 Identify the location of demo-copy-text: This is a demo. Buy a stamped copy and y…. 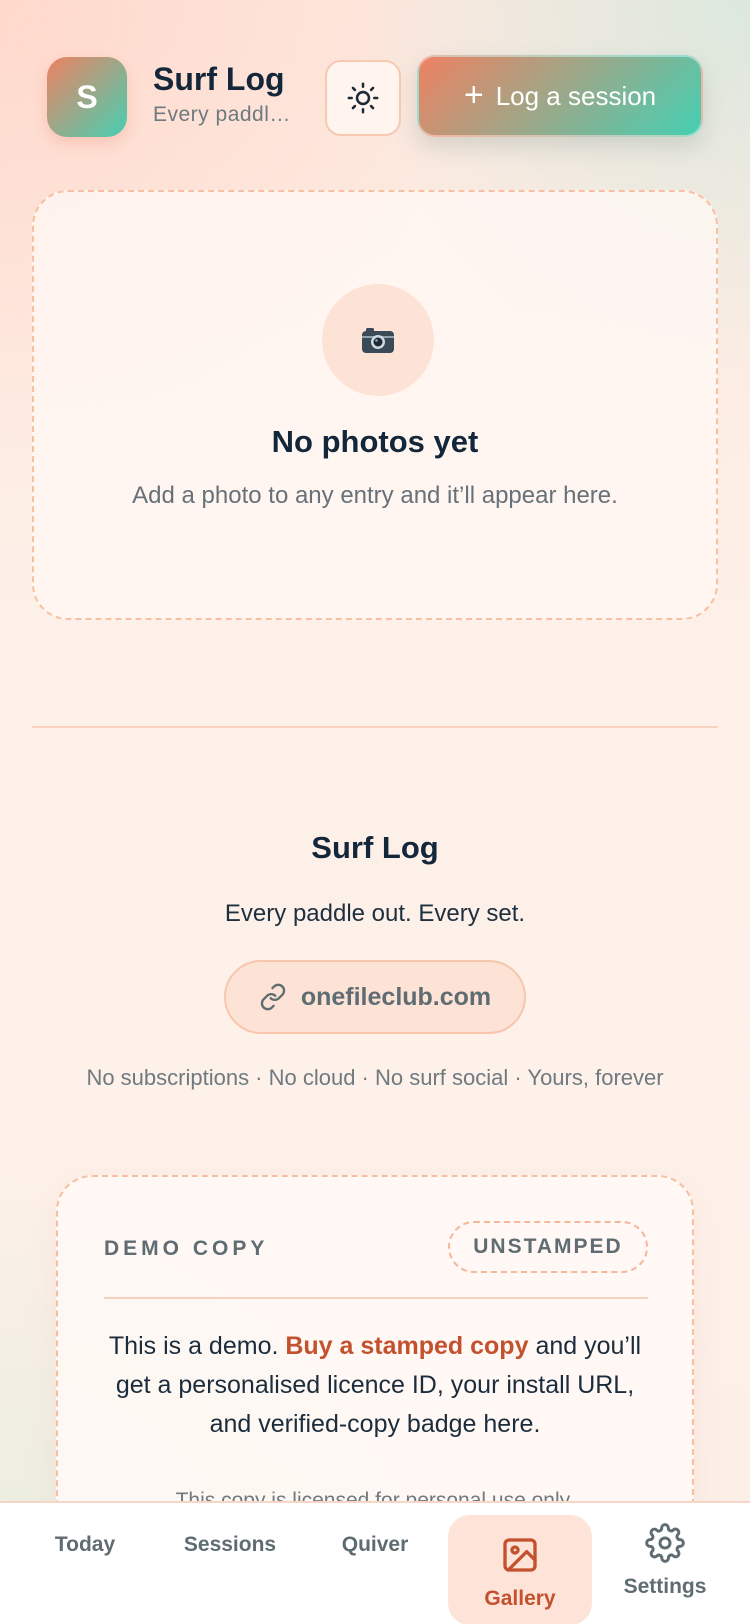
(375, 1385).